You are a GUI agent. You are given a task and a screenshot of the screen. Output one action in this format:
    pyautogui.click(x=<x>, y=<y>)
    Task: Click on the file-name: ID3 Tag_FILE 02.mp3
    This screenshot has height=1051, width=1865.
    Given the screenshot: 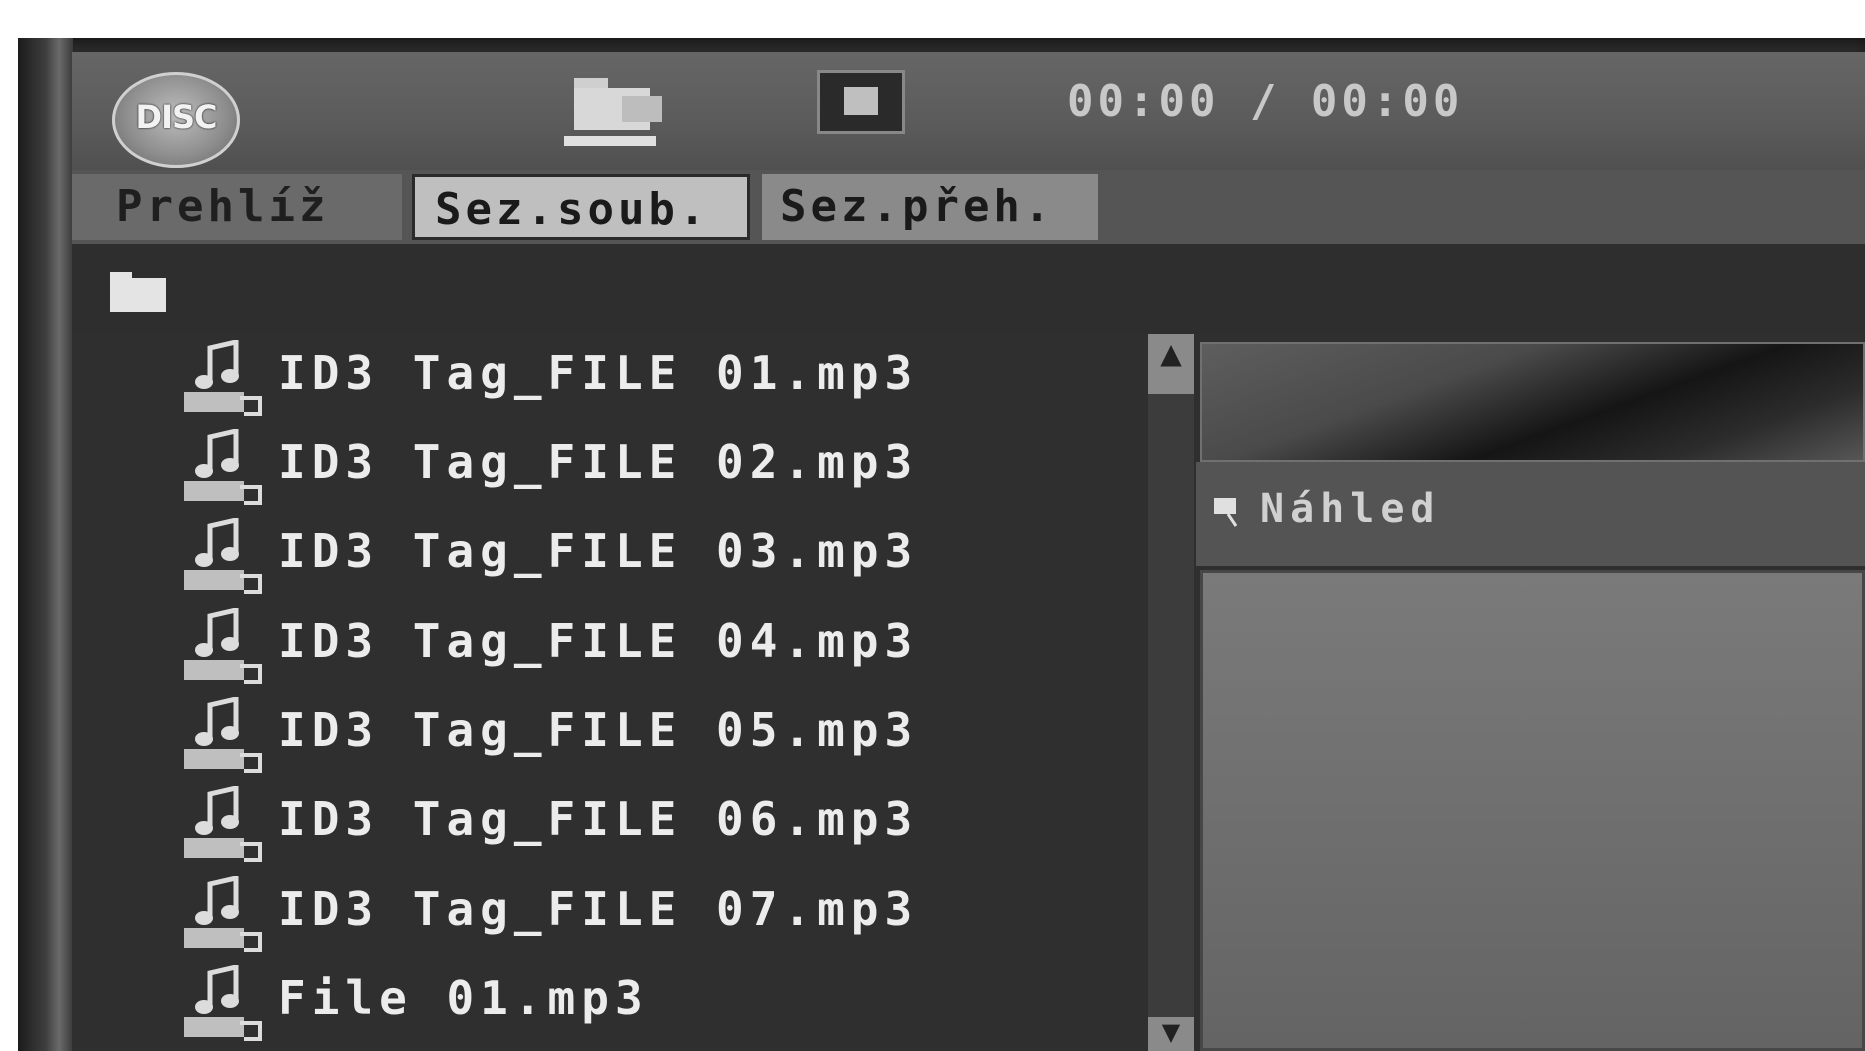 What is the action you would take?
    pyautogui.click(x=598, y=462)
    